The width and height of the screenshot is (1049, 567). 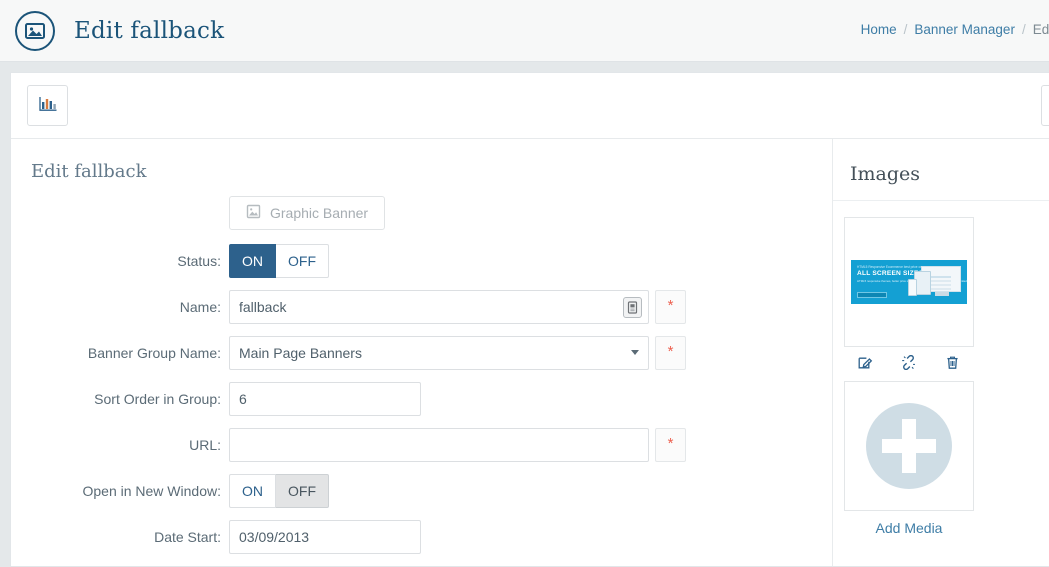 I want to click on open-new-window-toggle: ON OFF, so click(x=279, y=491).